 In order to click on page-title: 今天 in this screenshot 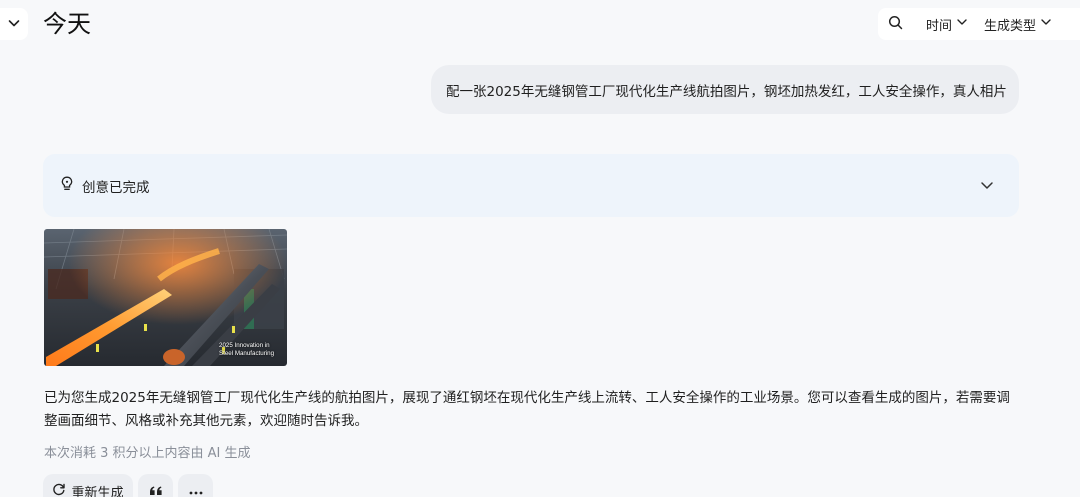, I will do `click(67, 24)`.